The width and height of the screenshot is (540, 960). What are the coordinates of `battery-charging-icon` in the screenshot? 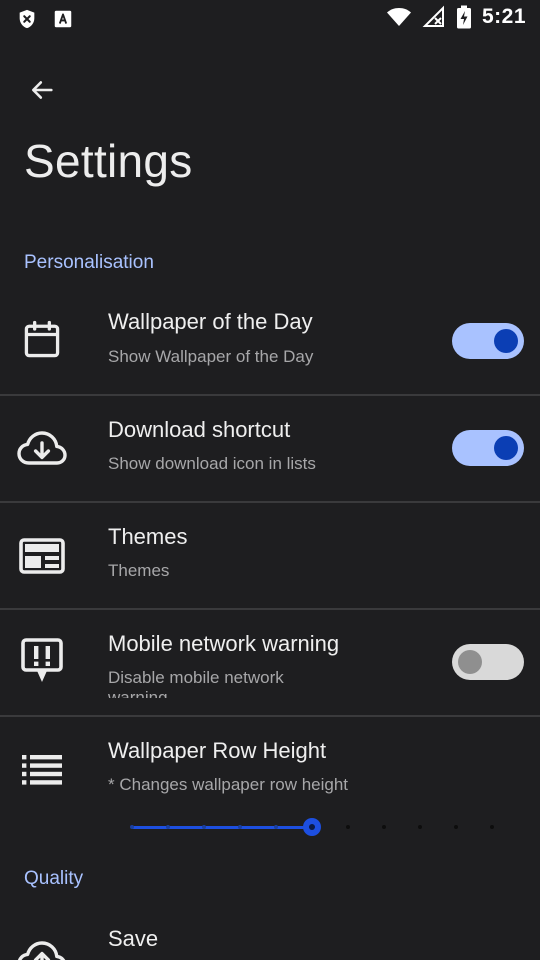 It's located at (463, 17).